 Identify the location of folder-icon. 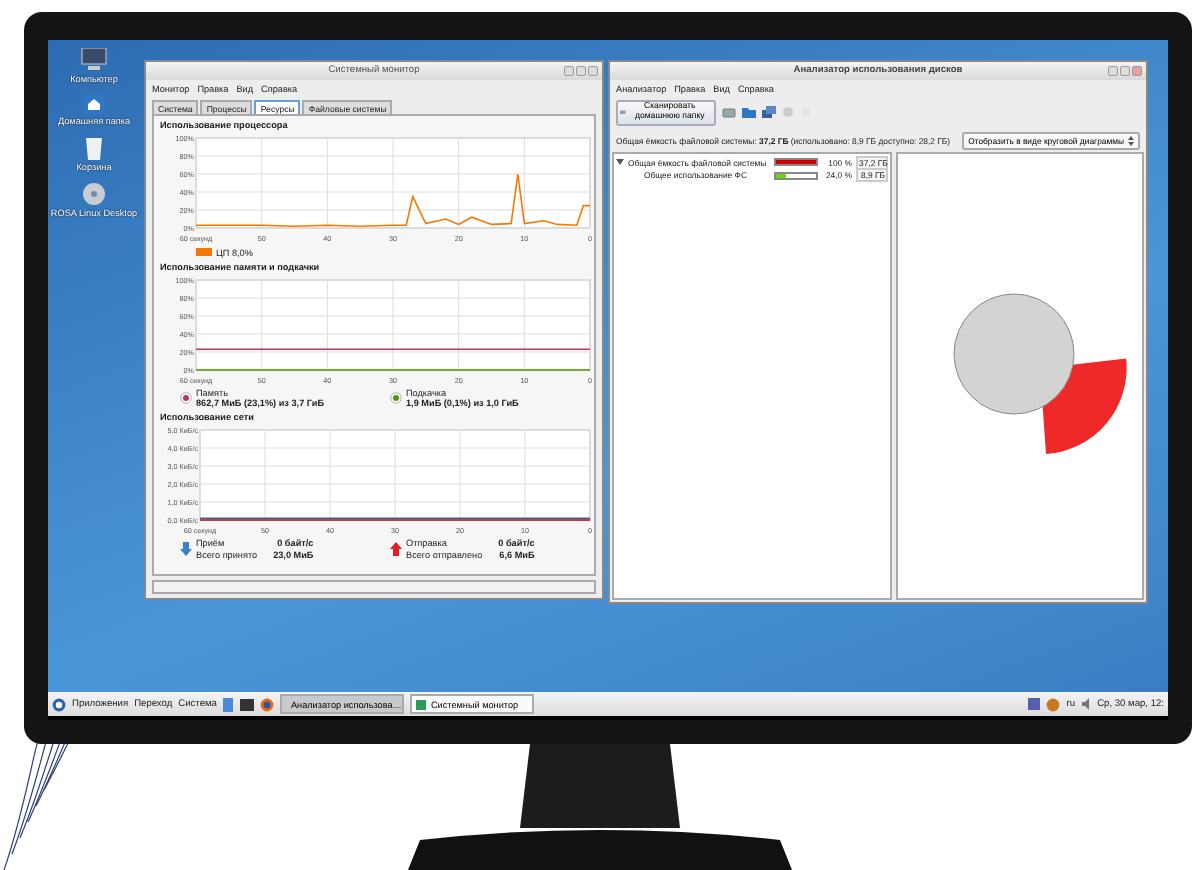
(749, 112).